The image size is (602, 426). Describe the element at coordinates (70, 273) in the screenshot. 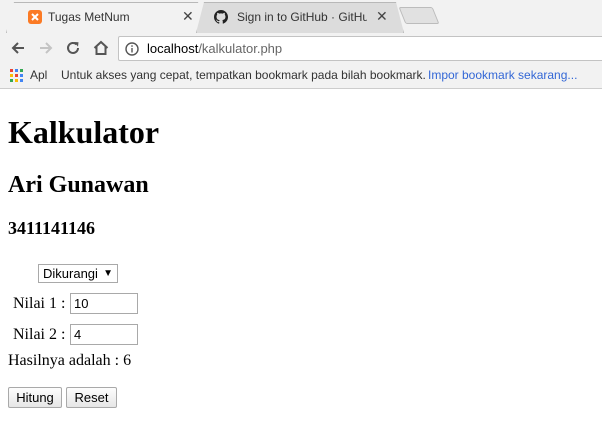

I see `operation-selected-value: Dikurangi` at that location.